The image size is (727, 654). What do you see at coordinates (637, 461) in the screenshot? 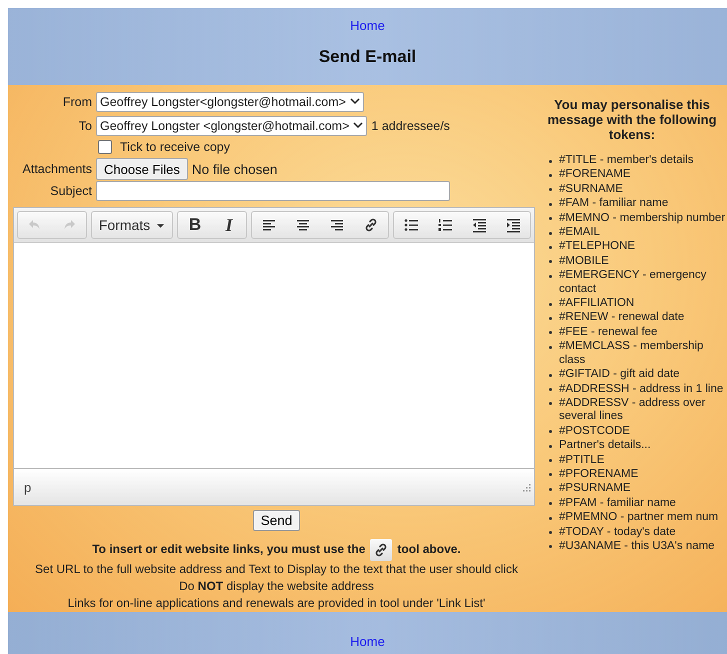
I see `token-item: #PTITLE` at bounding box center [637, 461].